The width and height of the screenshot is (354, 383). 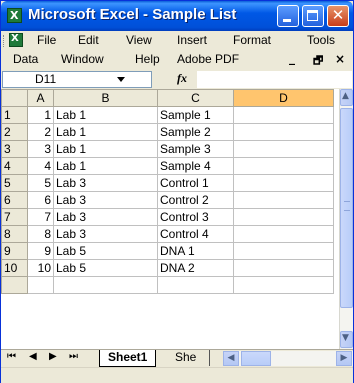 What do you see at coordinates (195, 149) in the screenshot?
I see `cell-c: Sample 3` at bounding box center [195, 149].